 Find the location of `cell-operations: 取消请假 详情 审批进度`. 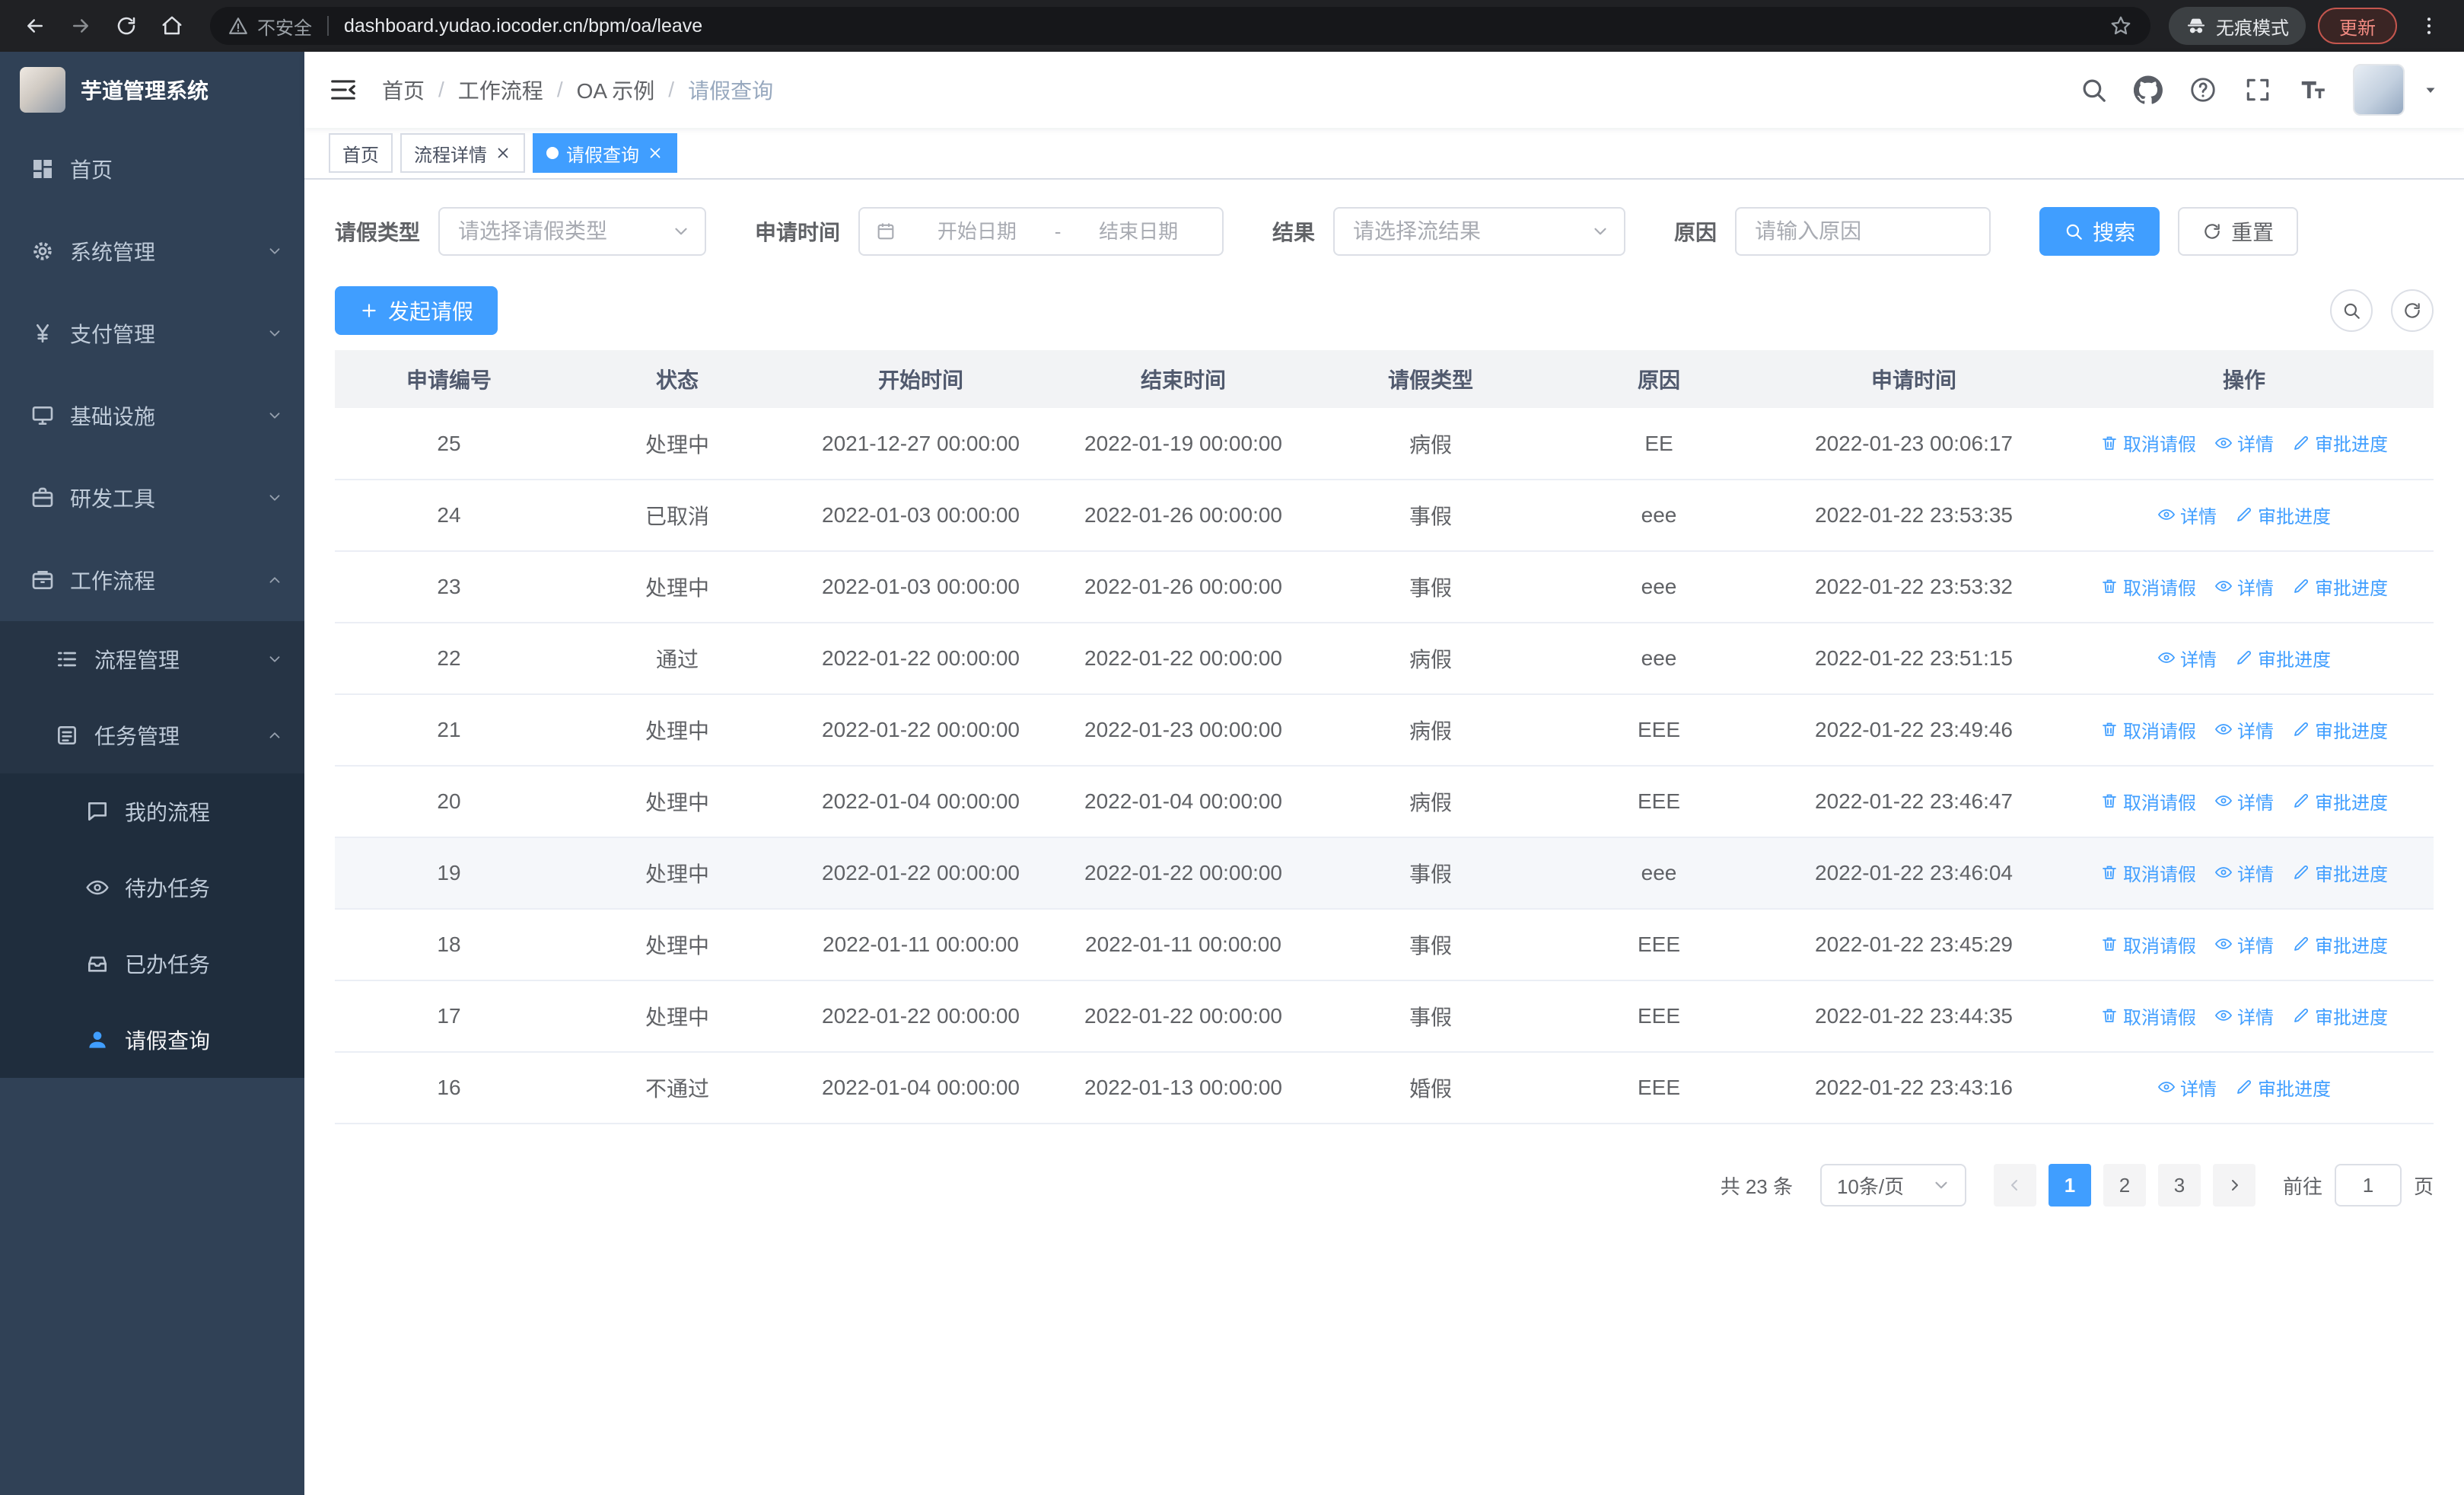

cell-operations: 取消请假 详情 审批进度 is located at coordinates (2244, 874).